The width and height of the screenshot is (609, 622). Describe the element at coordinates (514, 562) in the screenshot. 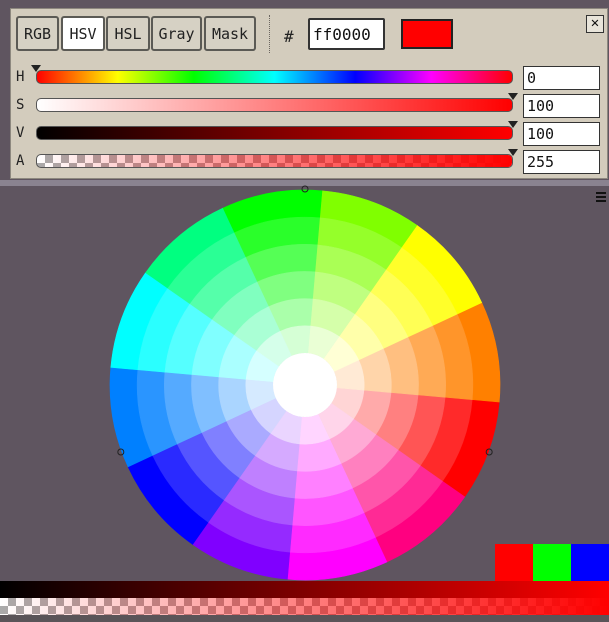

I see `quick-swatch-red` at that location.